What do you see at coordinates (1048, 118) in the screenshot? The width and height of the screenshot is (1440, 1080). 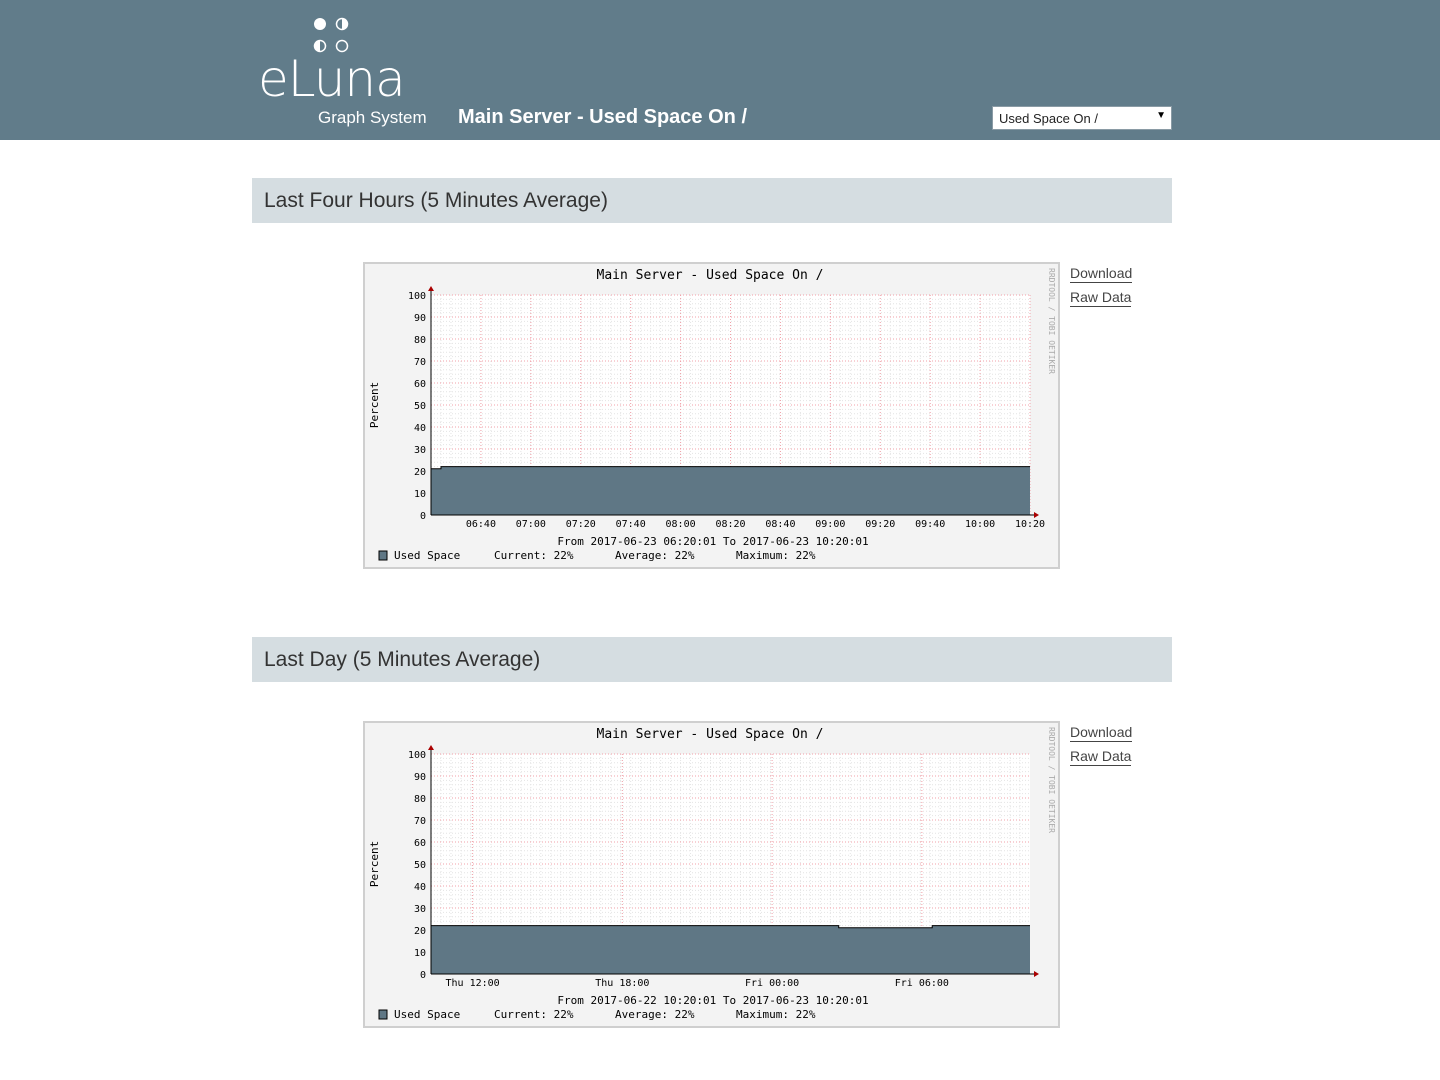 I see `graph-select-value: Used Space On /` at bounding box center [1048, 118].